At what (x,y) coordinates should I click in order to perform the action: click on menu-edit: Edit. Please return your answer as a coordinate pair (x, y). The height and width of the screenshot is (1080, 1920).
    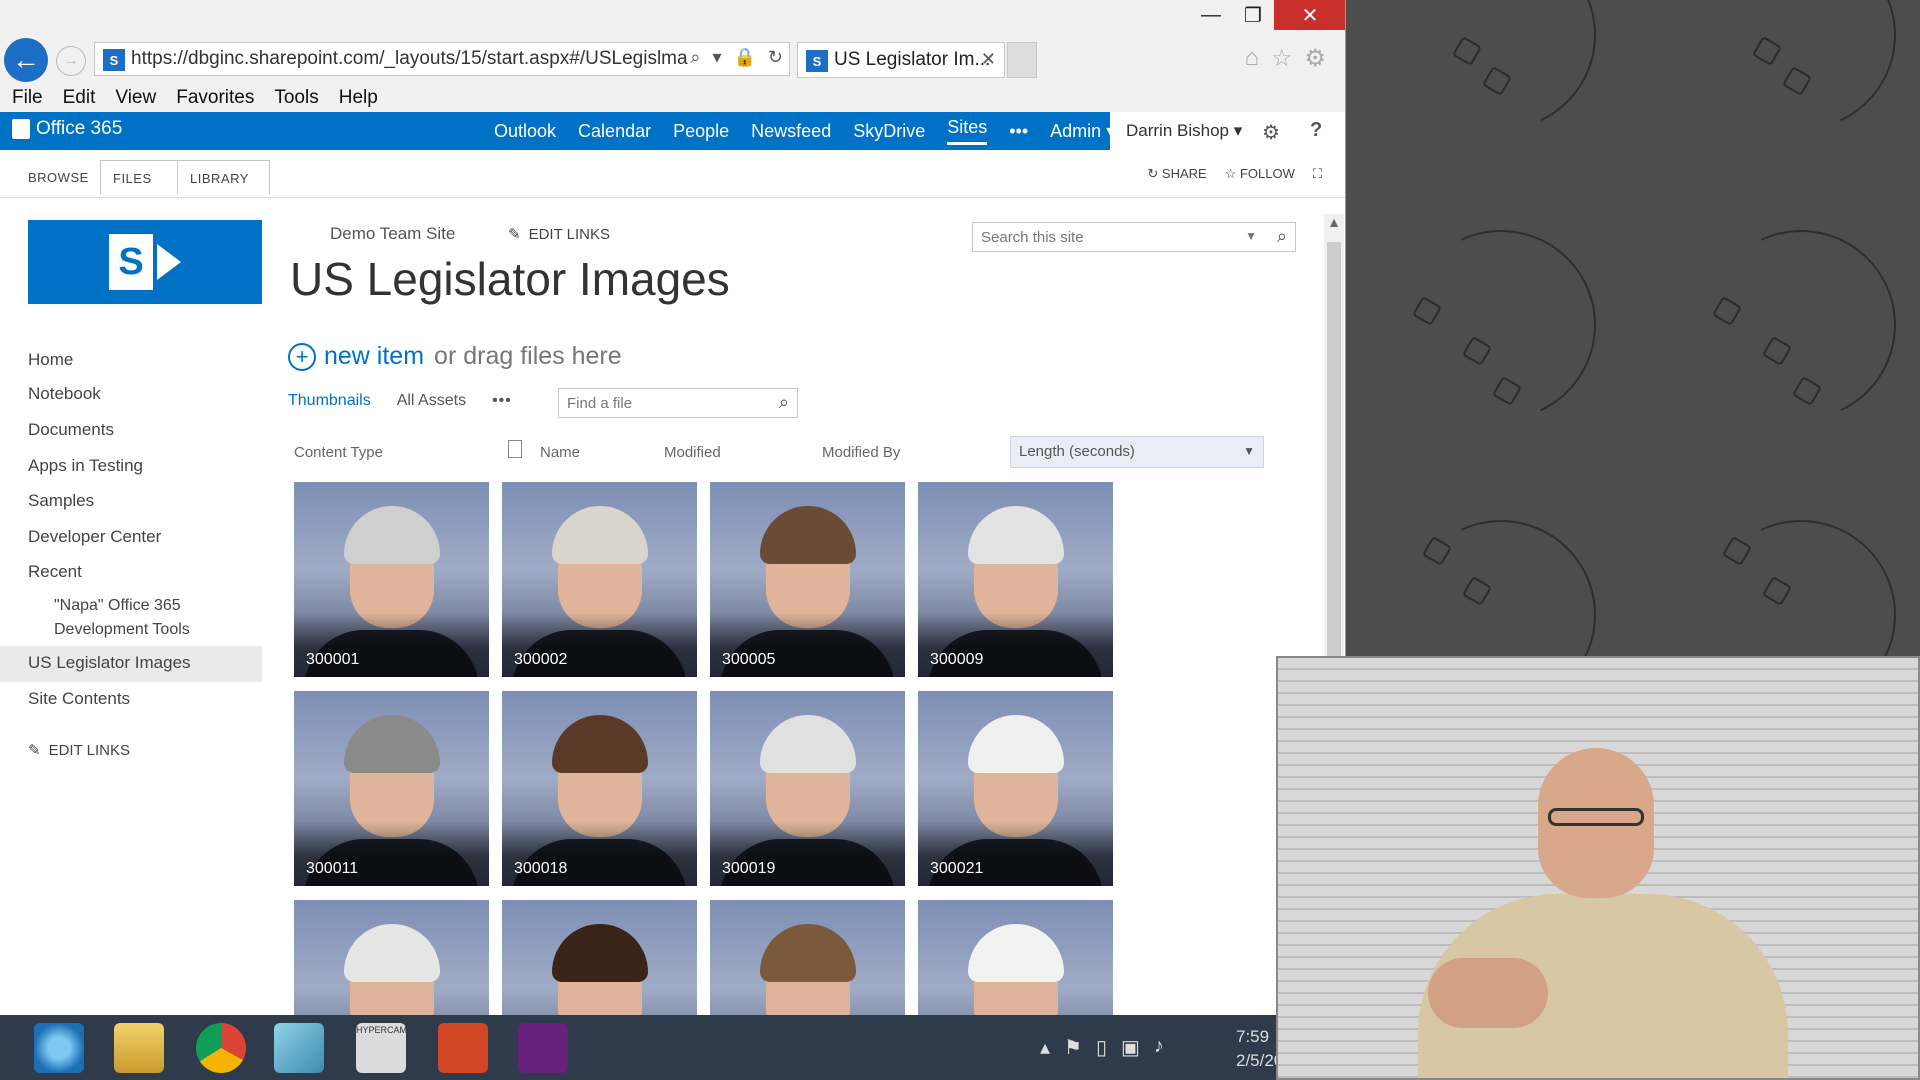
    Looking at the image, I should click on (79, 99).